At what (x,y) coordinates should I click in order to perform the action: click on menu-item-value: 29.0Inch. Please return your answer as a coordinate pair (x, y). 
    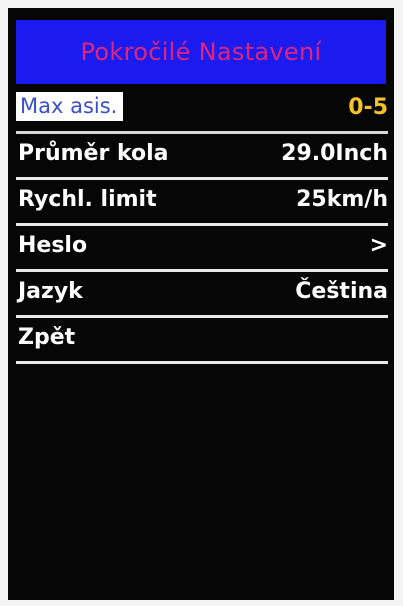
    Looking at the image, I should click on (334, 153).